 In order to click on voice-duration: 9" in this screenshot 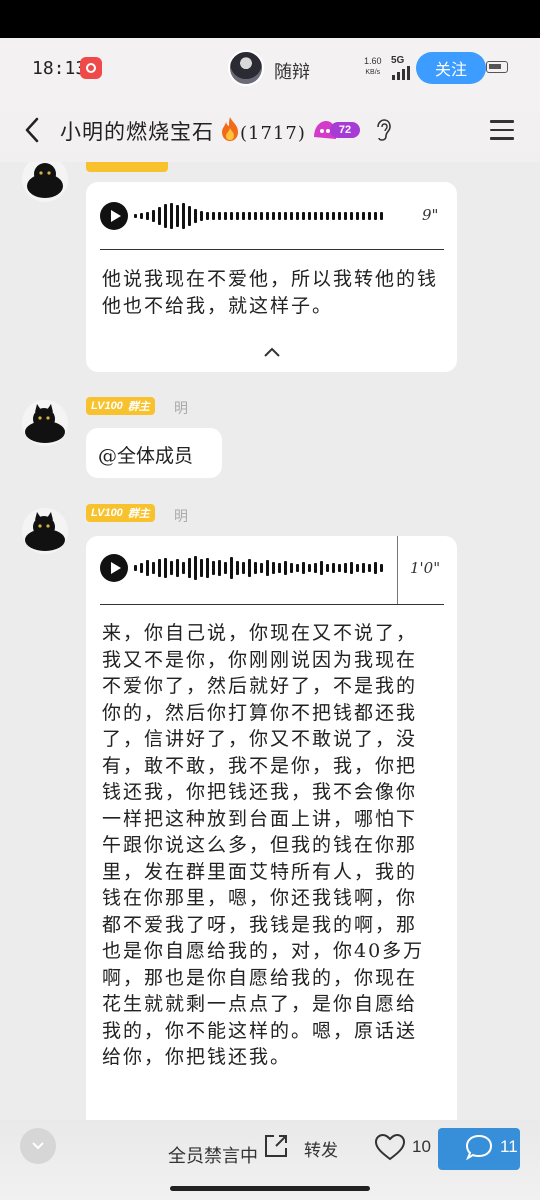, I will do `click(430, 215)`.